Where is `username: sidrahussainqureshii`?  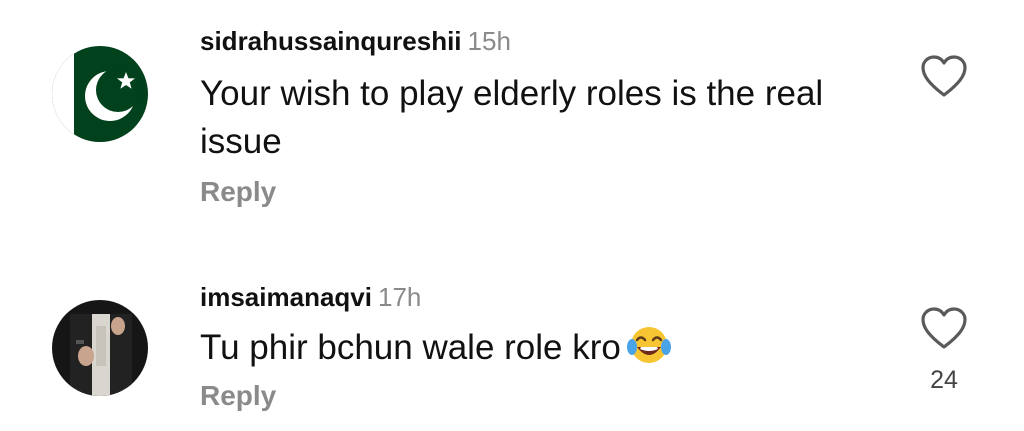
username: sidrahussainqureshii is located at coordinates (331, 41).